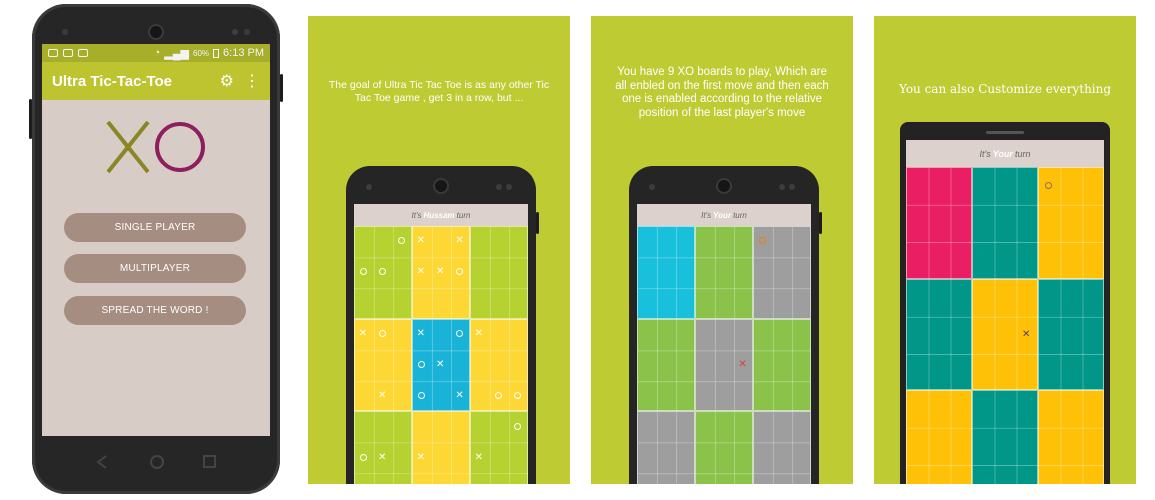  What do you see at coordinates (101, 462) in the screenshot?
I see `back-nav-icon` at bounding box center [101, 462].